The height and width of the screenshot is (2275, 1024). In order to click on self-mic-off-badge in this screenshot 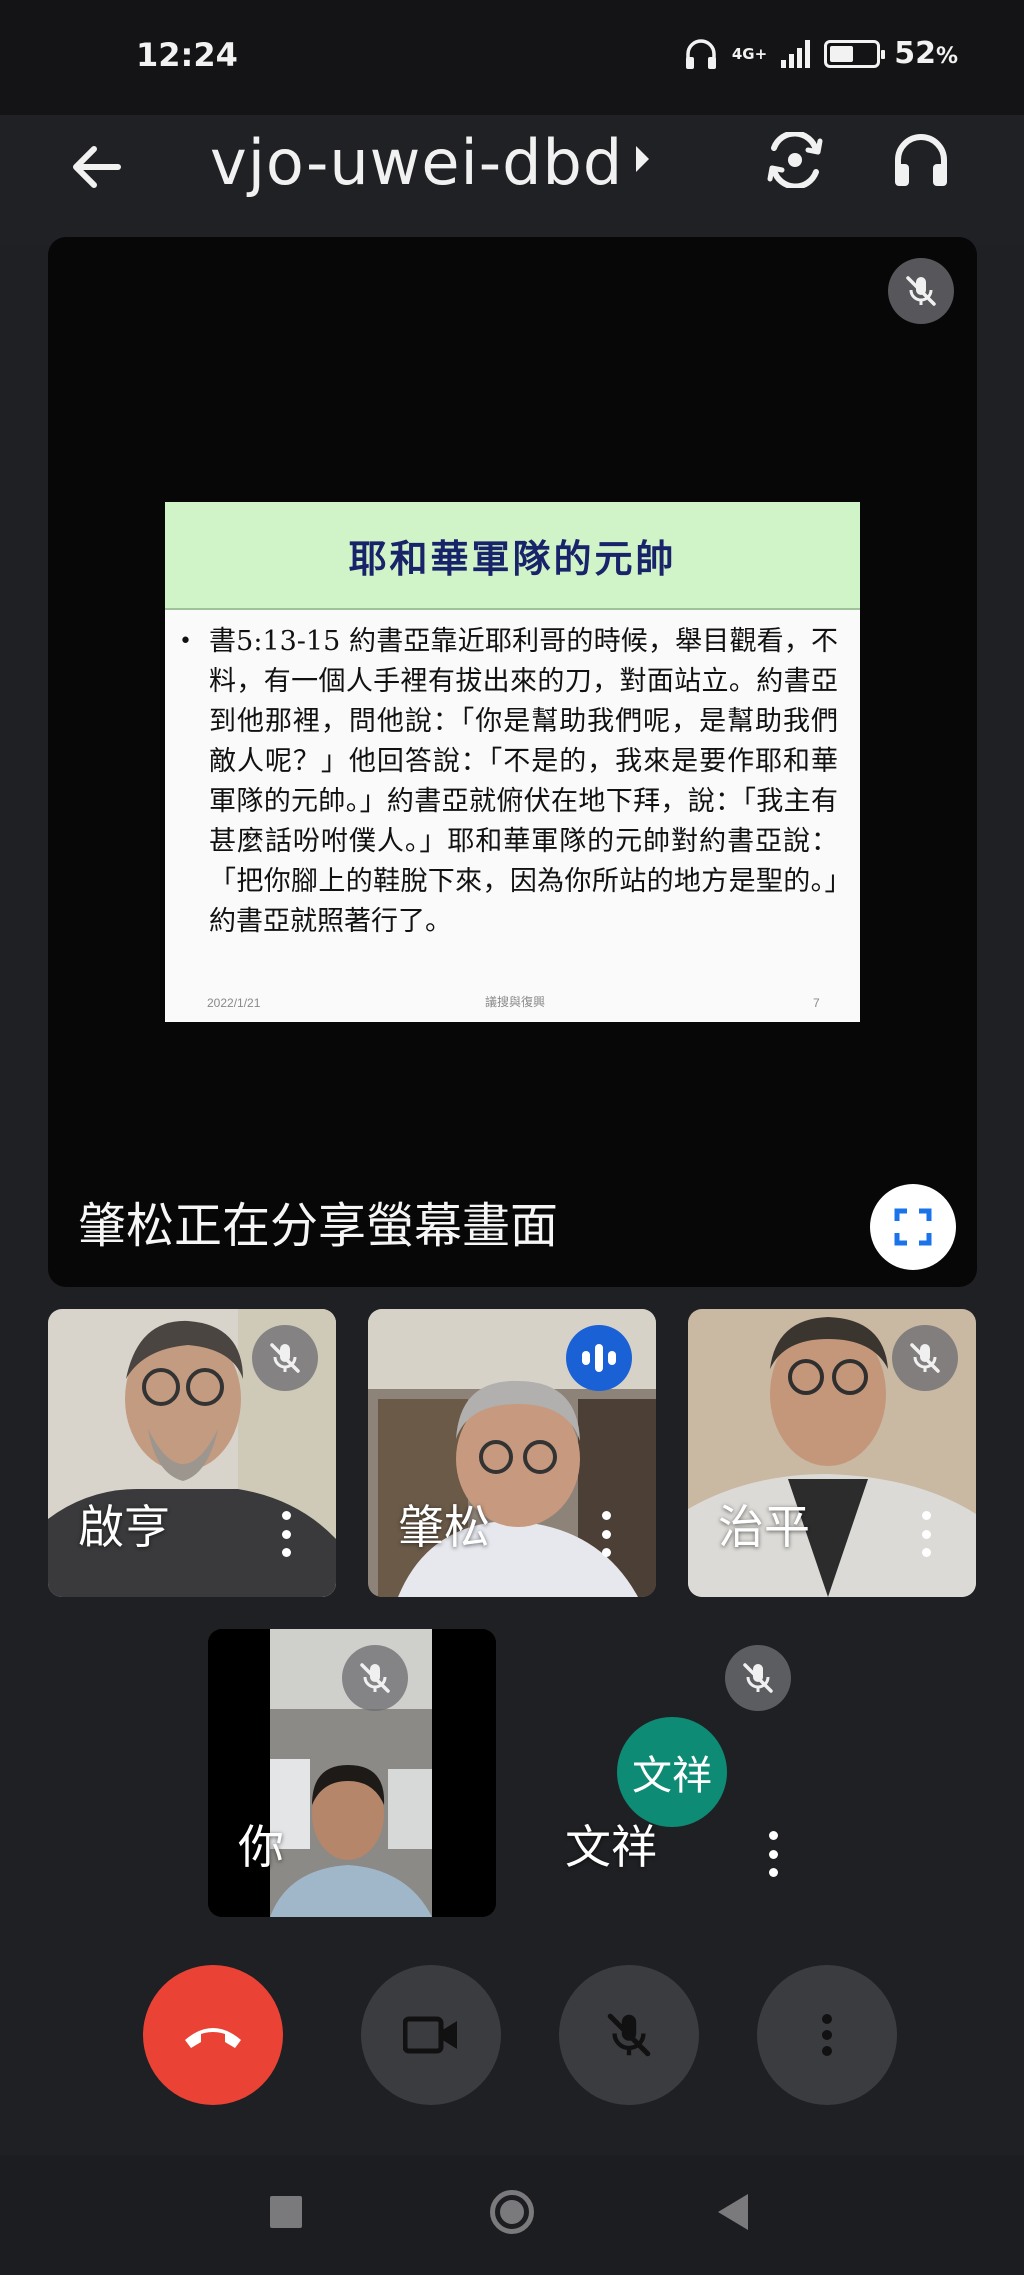, I will do `click(375, 1678)`.